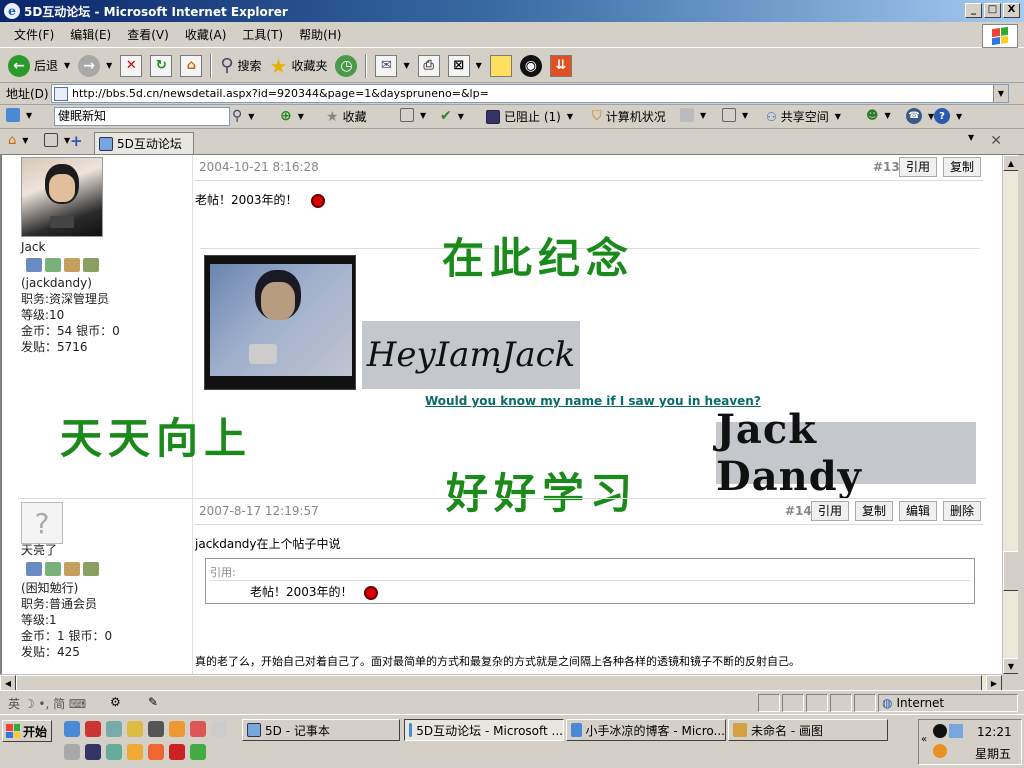  Describe the element at coordinates (262, 34) in the screenshot. I see `menu-tools: 工具(T)` at that location.